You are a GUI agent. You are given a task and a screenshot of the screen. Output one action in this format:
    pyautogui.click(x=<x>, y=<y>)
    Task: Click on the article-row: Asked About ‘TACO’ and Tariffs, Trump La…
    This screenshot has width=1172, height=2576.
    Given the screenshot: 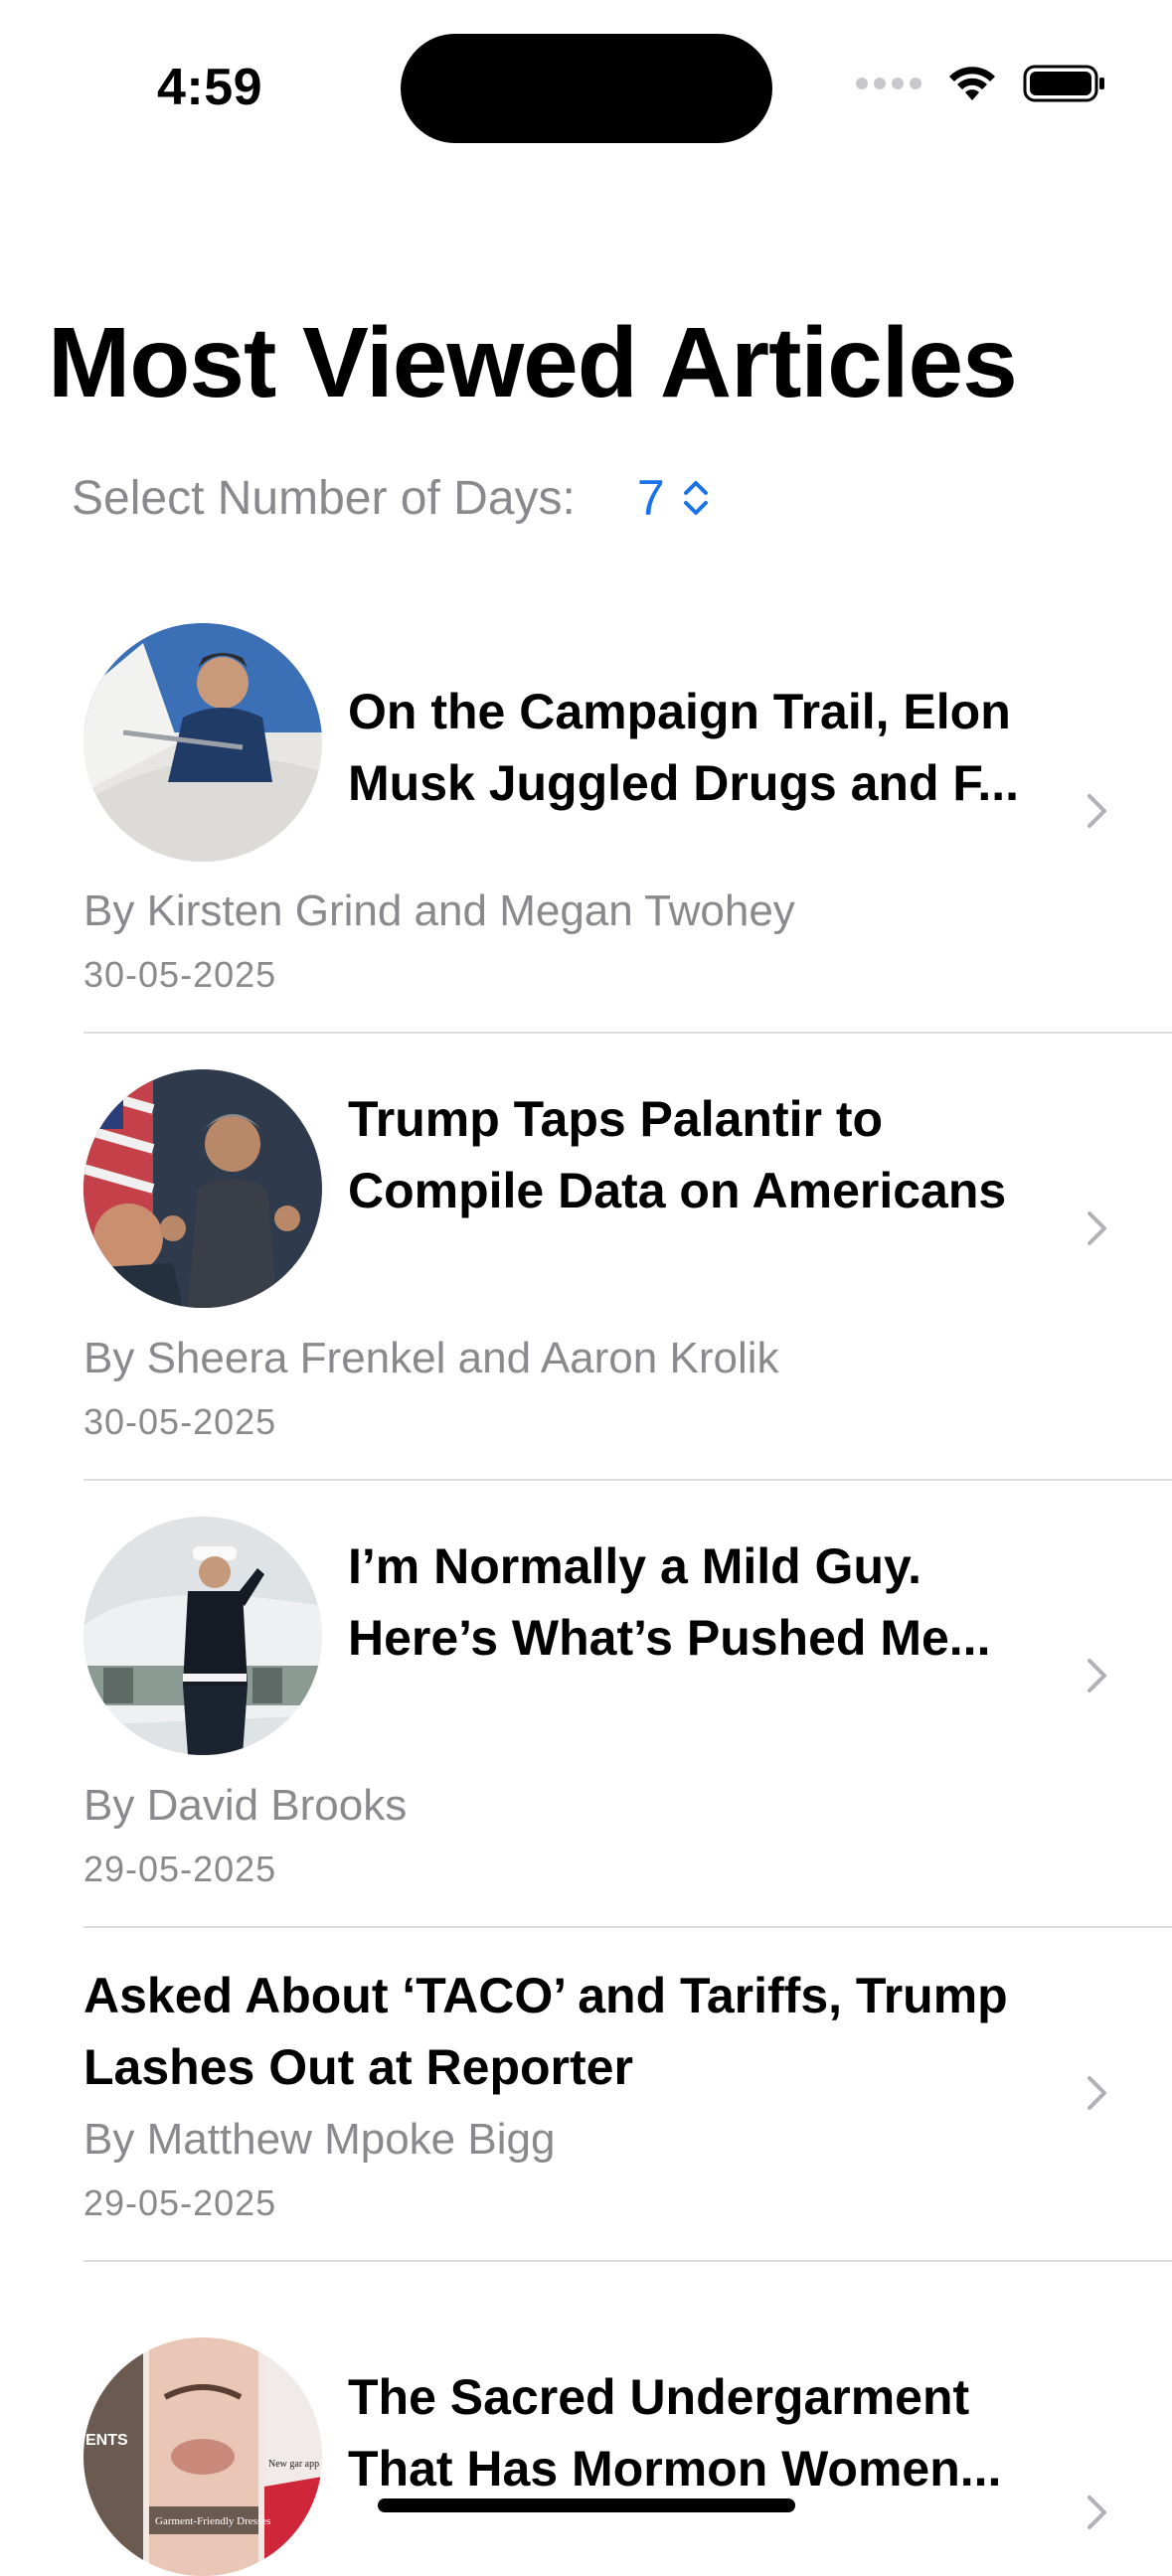 What is the action you would take?
    pyautogui.click(x=628, y=2095)
    